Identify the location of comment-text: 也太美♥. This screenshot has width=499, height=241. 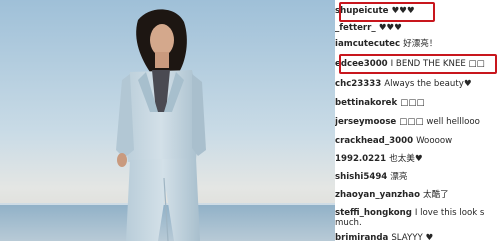
(406, 159).